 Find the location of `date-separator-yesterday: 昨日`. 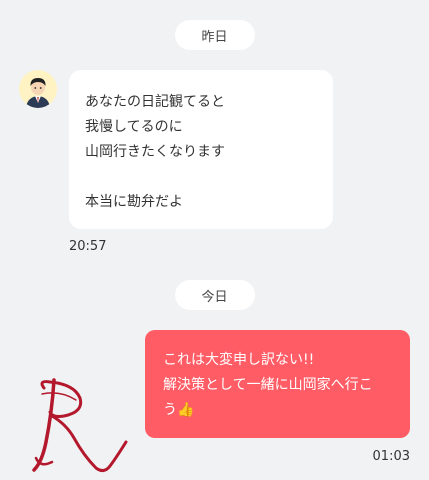

date-separator-yesterday: 昨日 is located at coordinates (214, 35).